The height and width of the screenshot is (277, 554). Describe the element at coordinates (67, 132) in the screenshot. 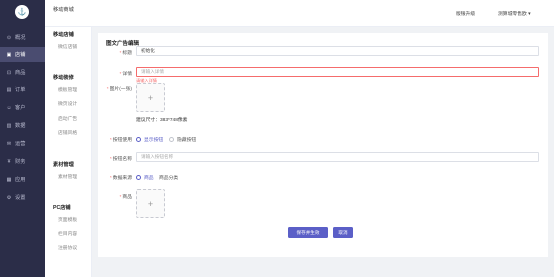

I see `submenu-item-shop-style: 店铺风格` at that location.